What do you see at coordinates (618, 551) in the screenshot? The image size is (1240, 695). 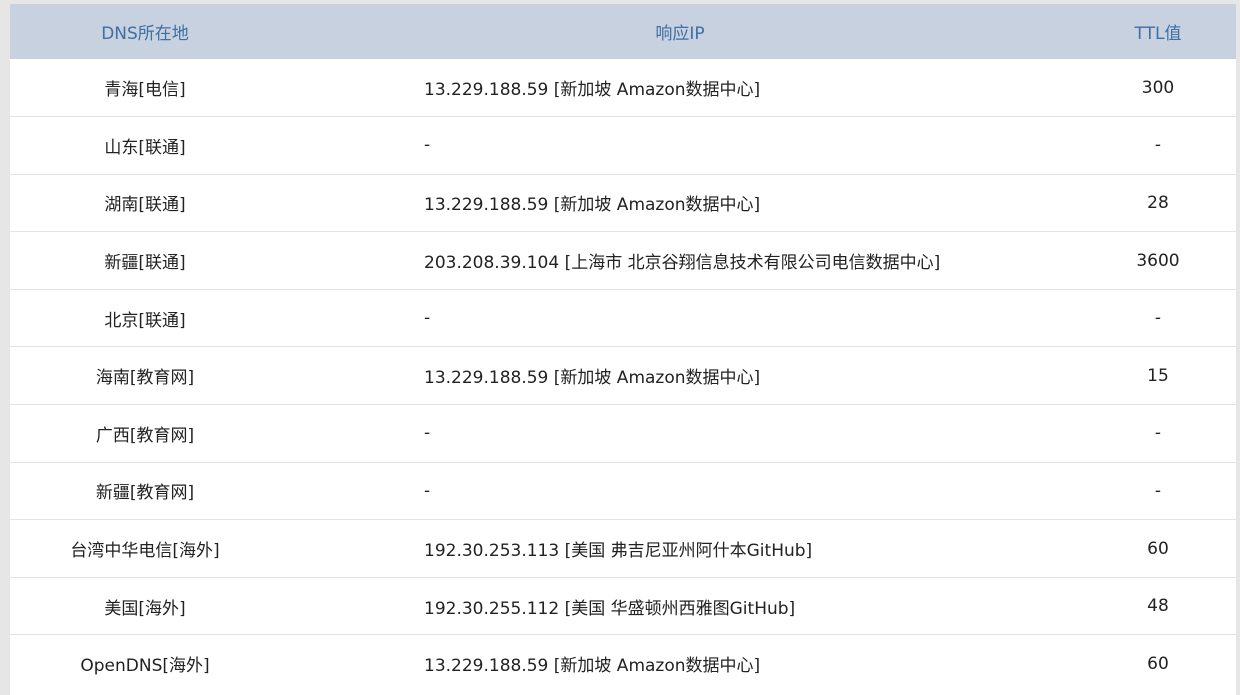 I see `cell-response-ip: 192.30.253.113 [美国 弗吉尼亚州阿什本GitHub]` at bounding box center [618, 551].